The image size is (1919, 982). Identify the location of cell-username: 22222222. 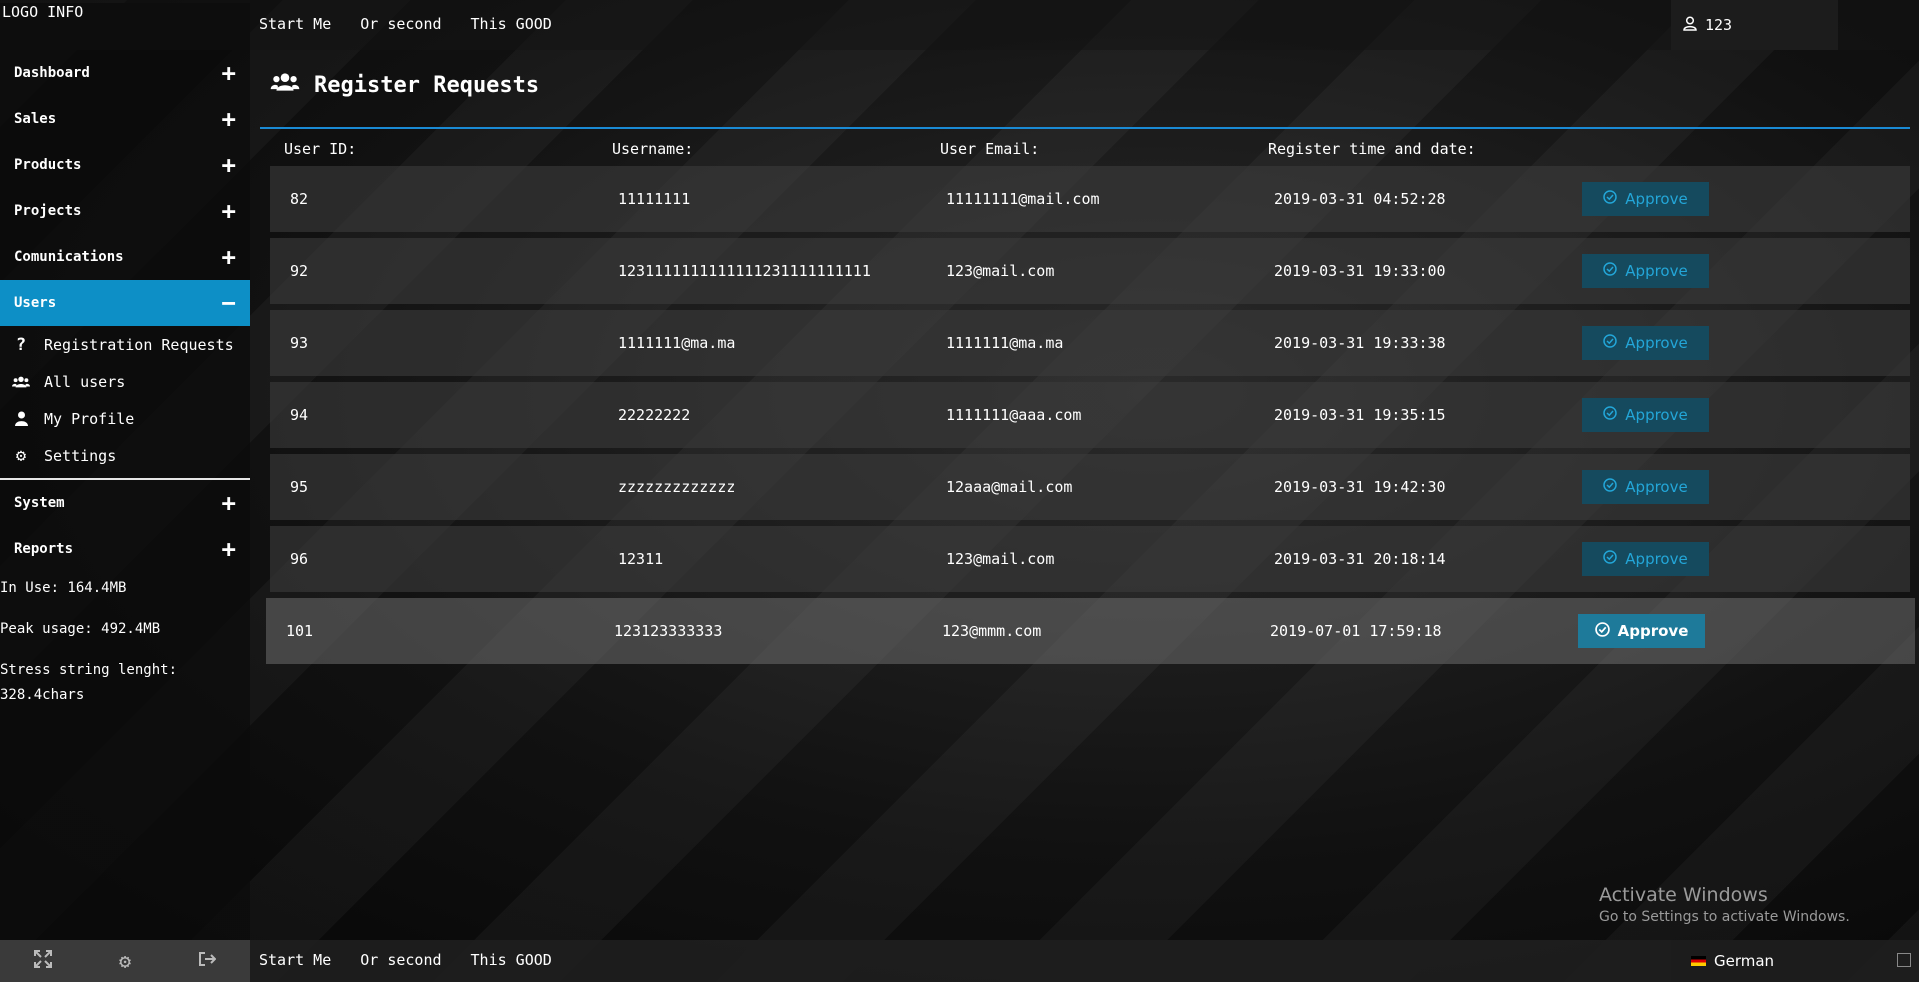
(654, 415).